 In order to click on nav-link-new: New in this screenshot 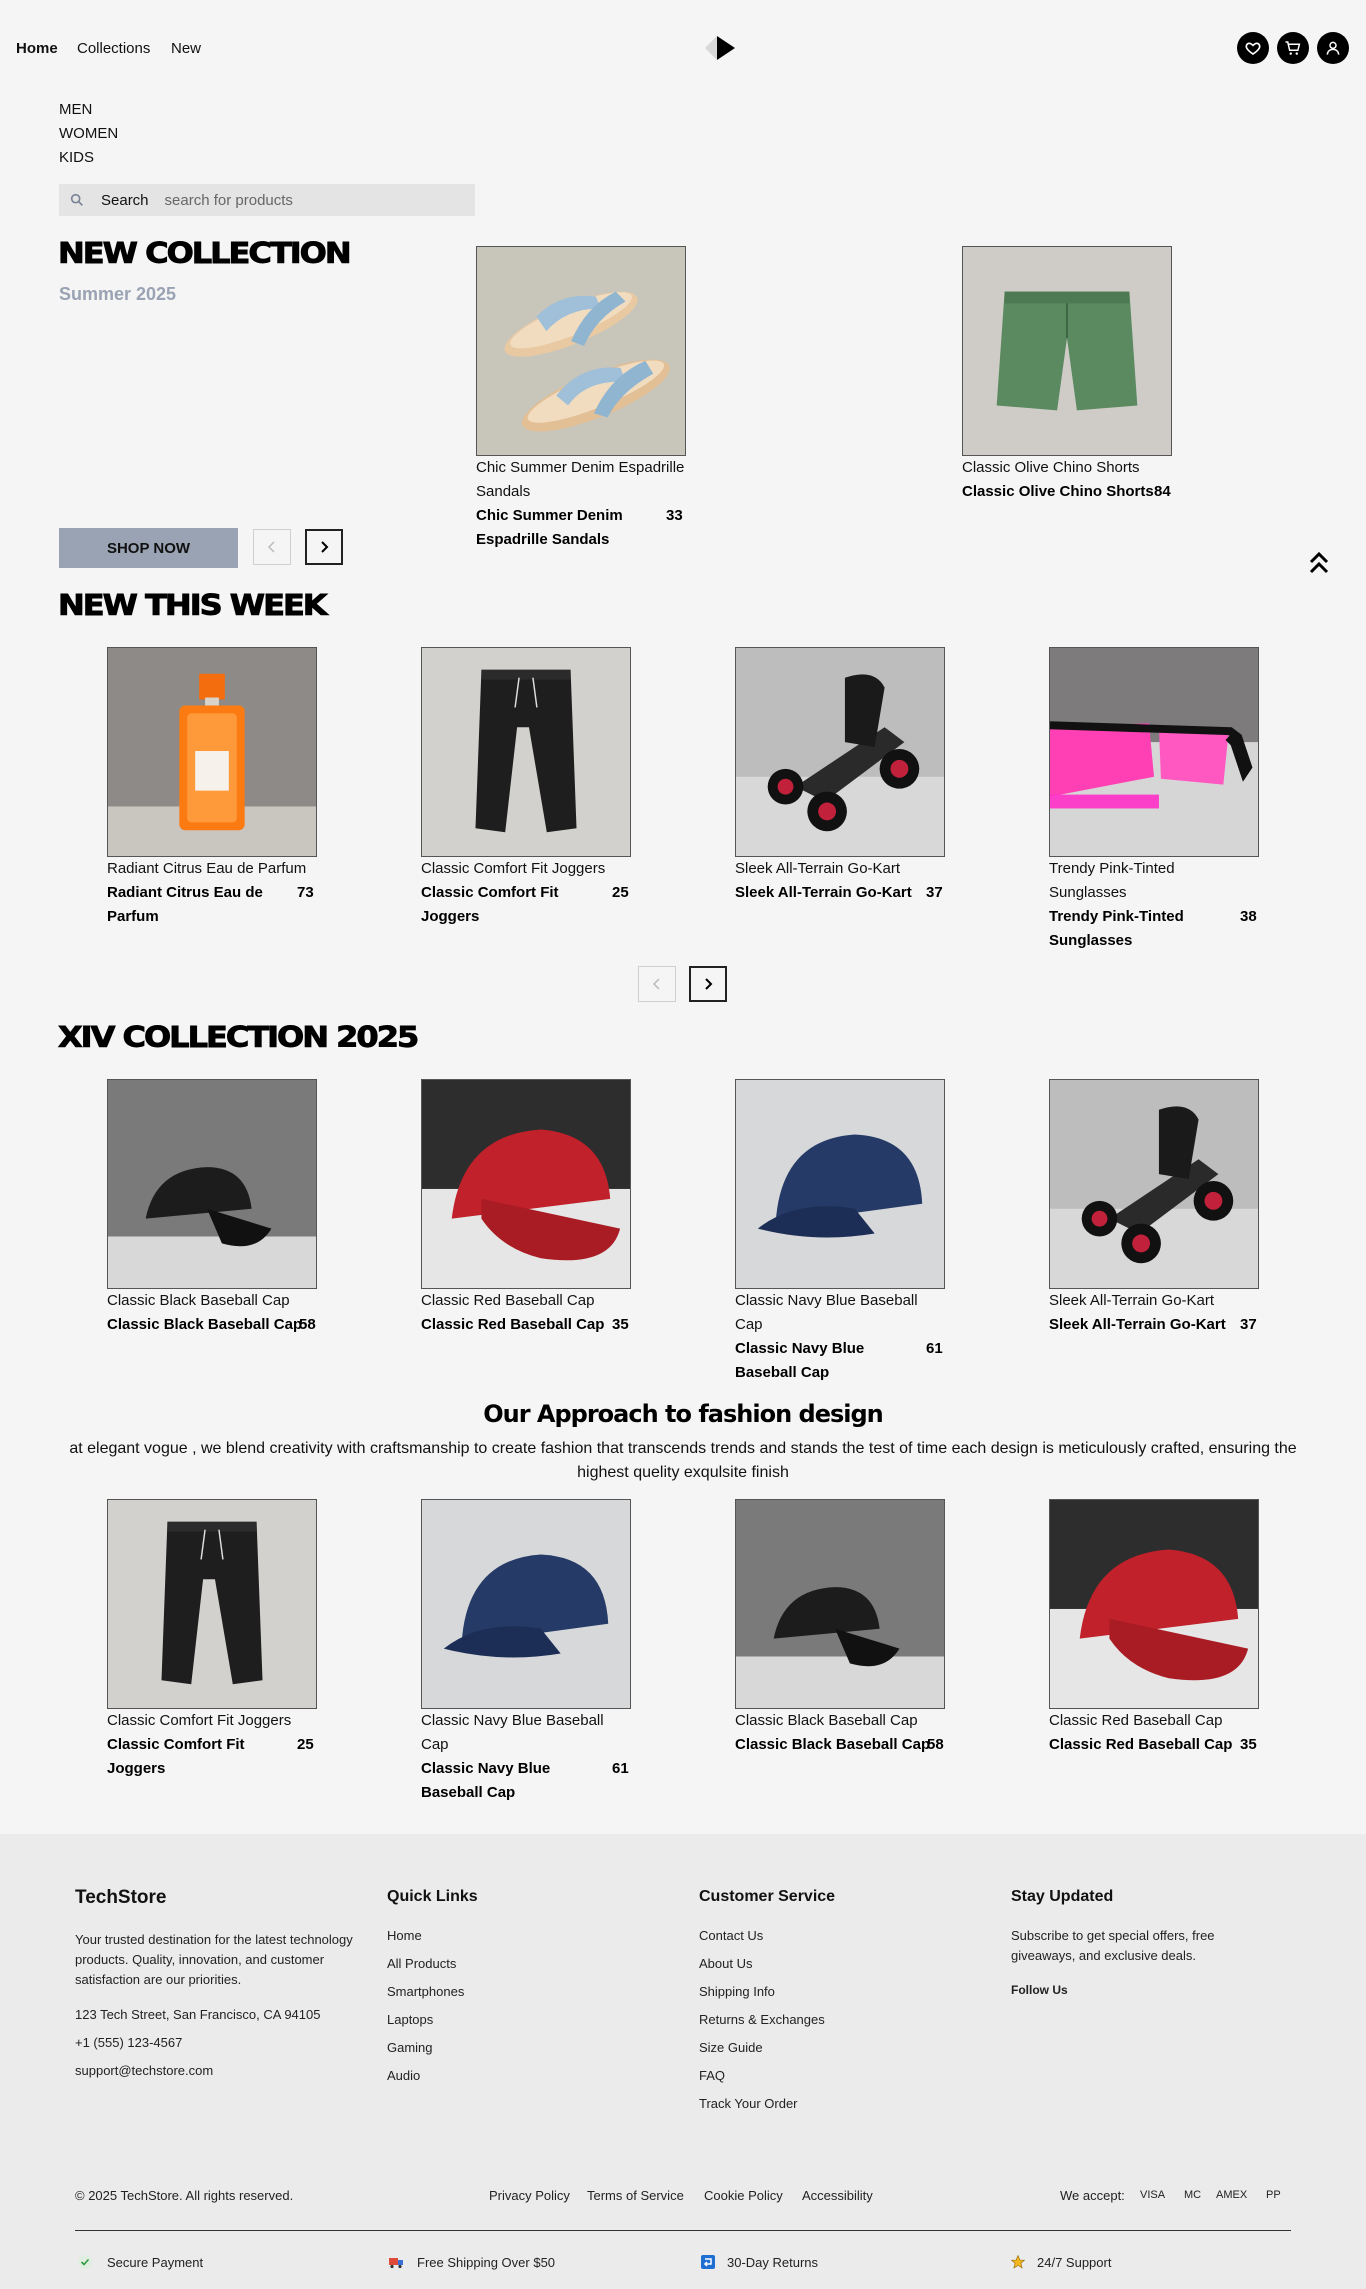, I will do `click(186, 48)`.